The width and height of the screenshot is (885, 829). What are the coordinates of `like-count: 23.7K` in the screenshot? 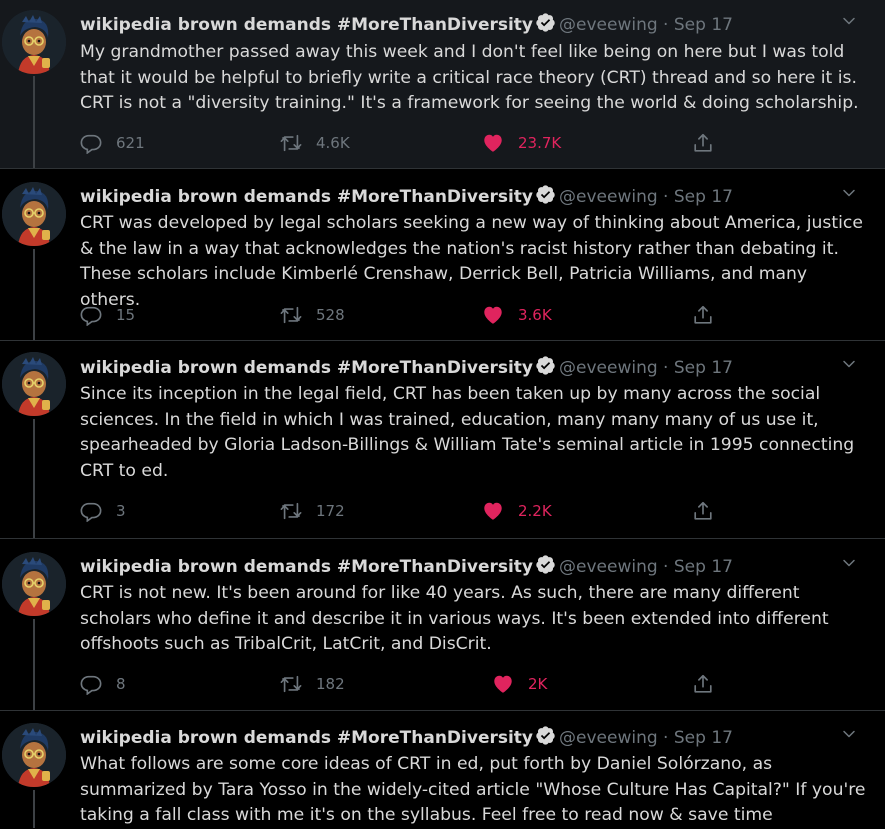 It's located at (540, 143).